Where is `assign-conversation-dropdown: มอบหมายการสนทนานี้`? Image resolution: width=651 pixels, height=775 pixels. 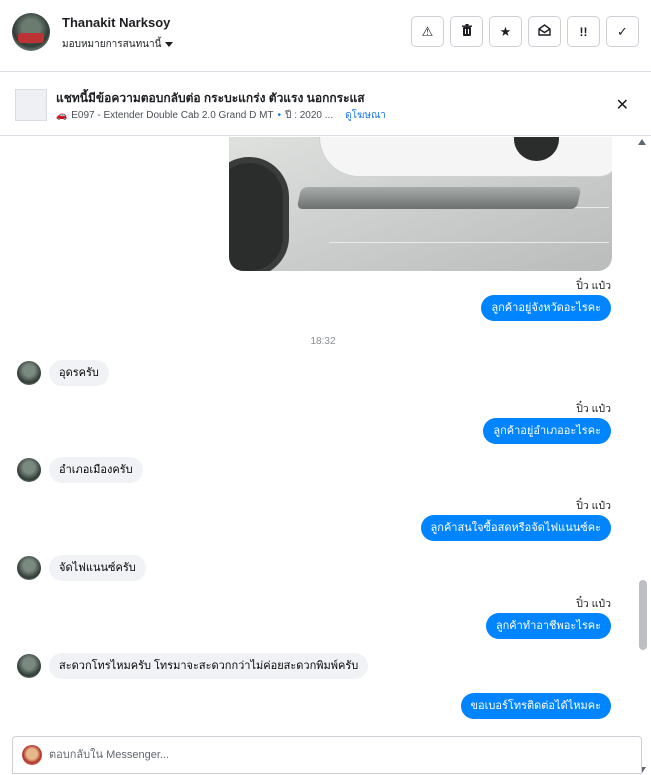 assign-conversation-dropdown: มอบหมายการสนทนานี้ is located at coordinates (118, 44).